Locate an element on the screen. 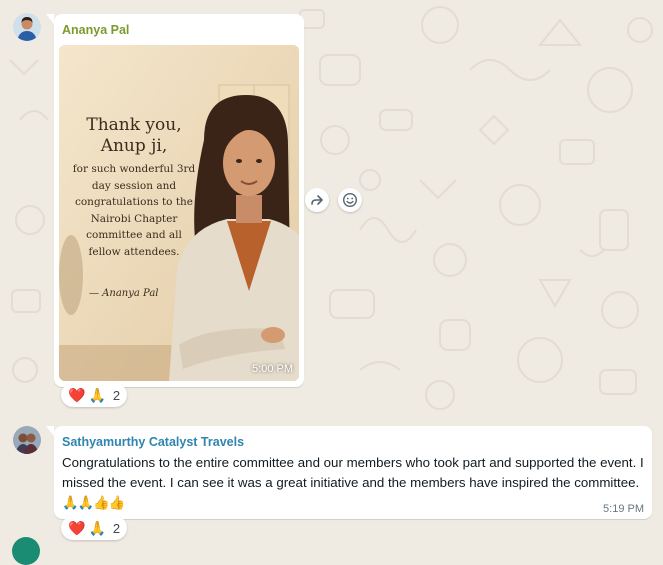 The height and width of the screenshot is (565, 663). sender-name: Sathyamurthy Catalyst Travels is located at coordinates (153, 442).